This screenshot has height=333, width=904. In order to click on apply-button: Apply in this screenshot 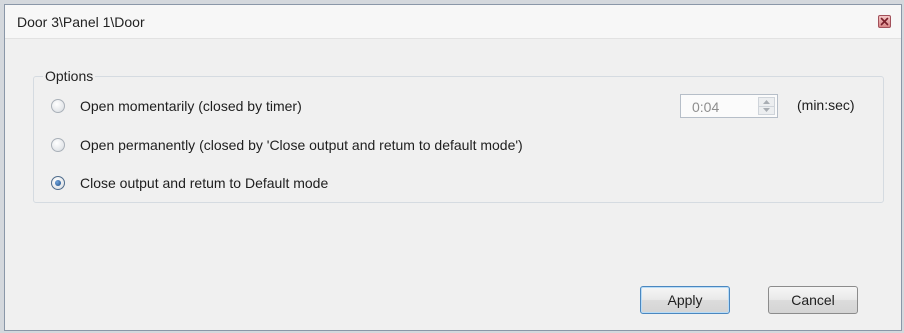, I will do `click(685, 300)`.